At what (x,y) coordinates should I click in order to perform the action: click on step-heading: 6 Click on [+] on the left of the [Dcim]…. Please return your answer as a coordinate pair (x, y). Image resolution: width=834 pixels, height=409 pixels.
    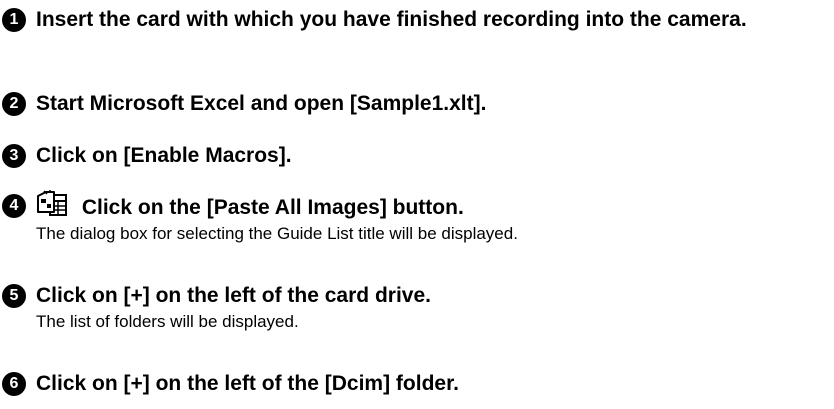
    Looking at the image, I should click on (417, 383).